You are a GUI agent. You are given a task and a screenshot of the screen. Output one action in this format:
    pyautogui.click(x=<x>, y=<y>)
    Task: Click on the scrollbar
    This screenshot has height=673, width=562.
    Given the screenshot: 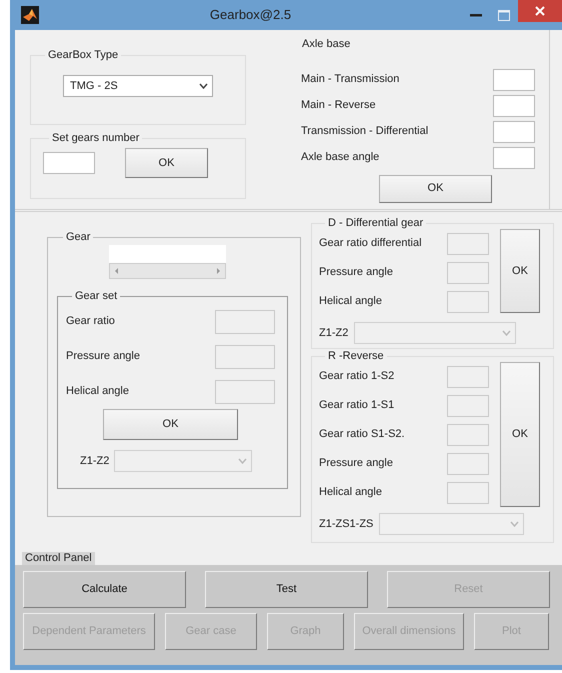 What is the action you would take?
    pyautogui.click(x=167, y=271)
    